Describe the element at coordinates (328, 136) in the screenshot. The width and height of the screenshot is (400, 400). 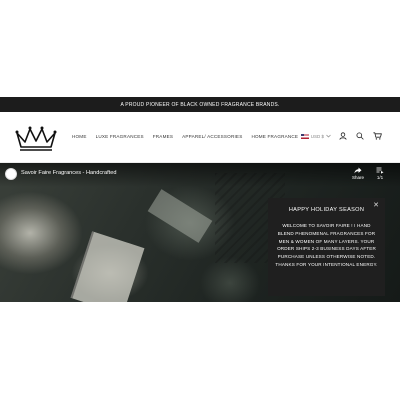
I see `chevron-down-icon` at that location.